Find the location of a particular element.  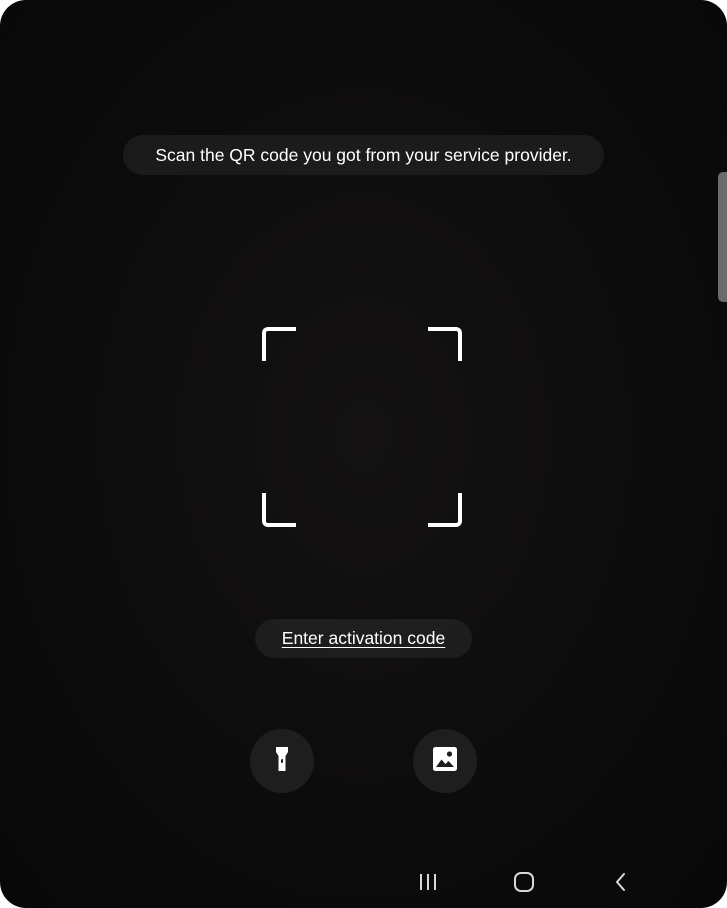

gallery-button is located at coordinates (445, 761).